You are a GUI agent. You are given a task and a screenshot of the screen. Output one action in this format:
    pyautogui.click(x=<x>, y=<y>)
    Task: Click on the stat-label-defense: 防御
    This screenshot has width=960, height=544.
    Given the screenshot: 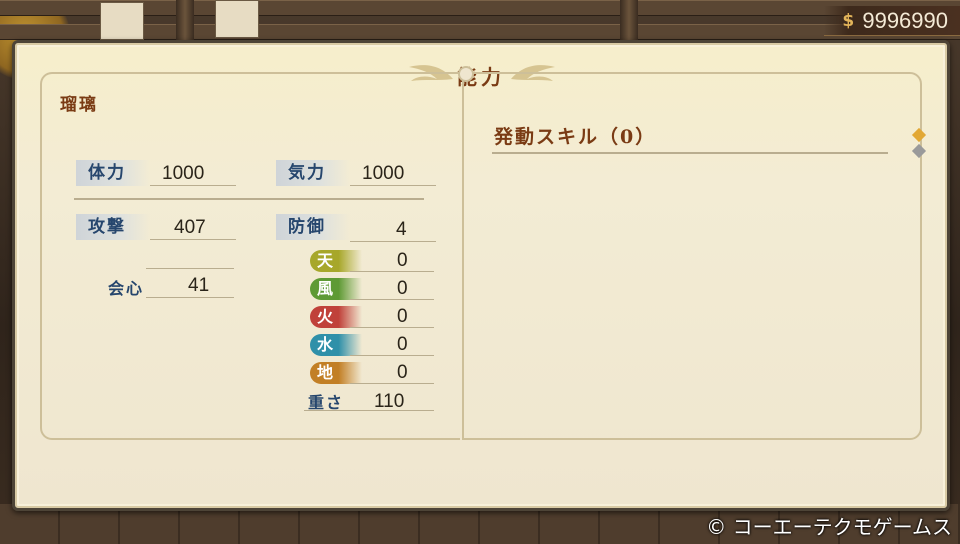 What is the action you would take?
    pyautogui.click(x=313, y=227)
    